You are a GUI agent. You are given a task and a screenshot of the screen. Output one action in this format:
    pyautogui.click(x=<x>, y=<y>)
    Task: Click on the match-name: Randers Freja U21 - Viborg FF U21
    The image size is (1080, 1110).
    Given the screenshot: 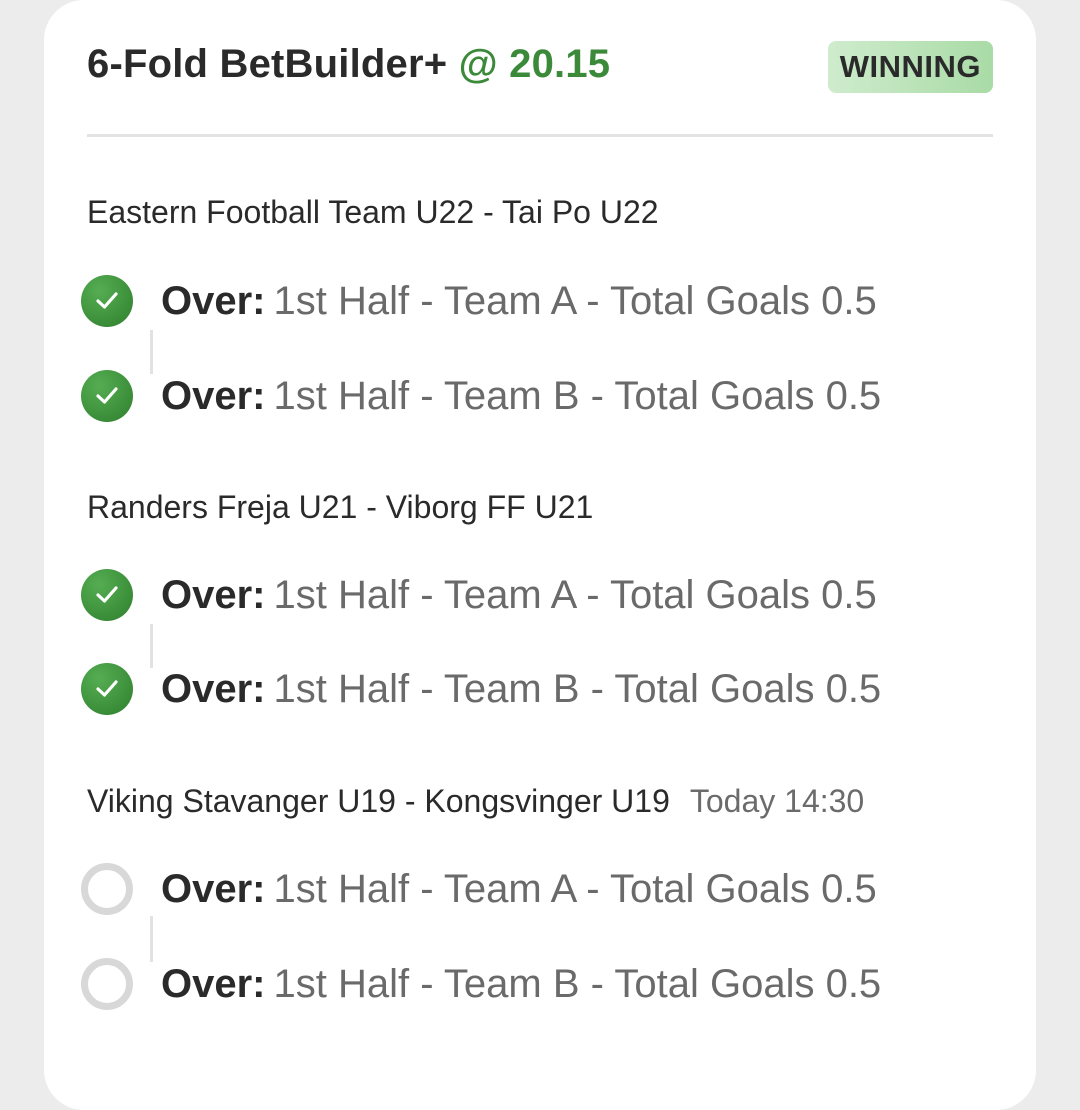 What is the action you would take?
    pyautogui.click(x=340, y=507)
    